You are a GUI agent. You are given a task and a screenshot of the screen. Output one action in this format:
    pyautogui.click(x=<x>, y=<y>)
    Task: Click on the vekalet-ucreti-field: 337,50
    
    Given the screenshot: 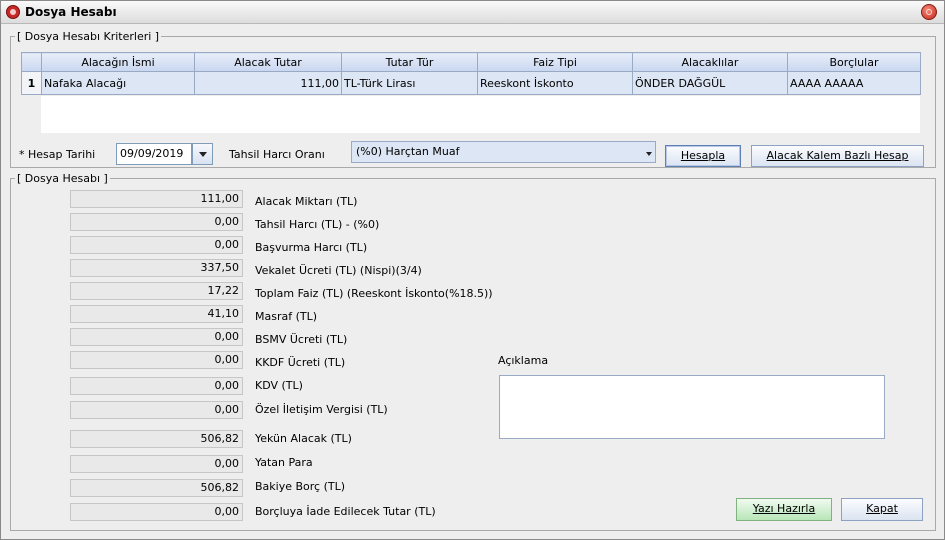 What is the action you would take?
    pyautogui.click(x=156, y=268)
    